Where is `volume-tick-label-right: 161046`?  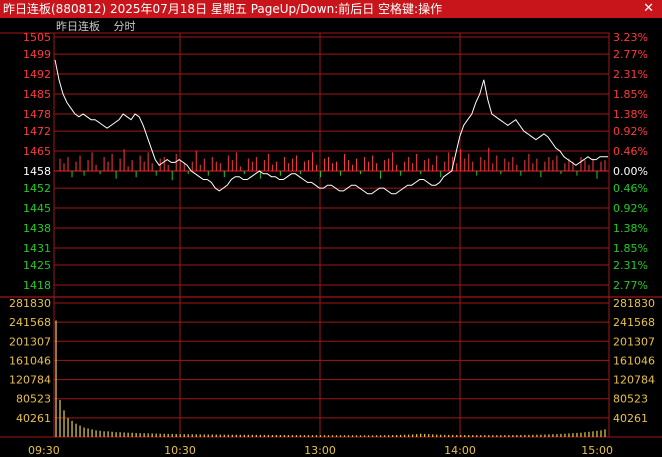
volume-tick-label-right: 161046 is located at coordinates (634, 360).